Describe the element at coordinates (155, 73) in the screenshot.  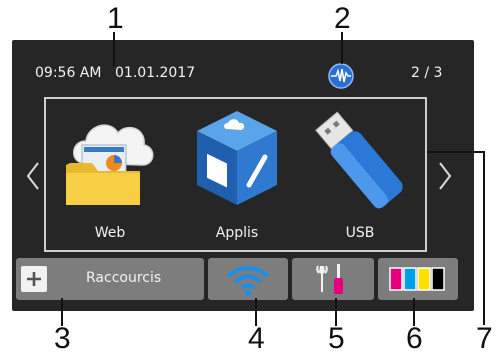
I see `clock-date: 01.01.2017` at that location.